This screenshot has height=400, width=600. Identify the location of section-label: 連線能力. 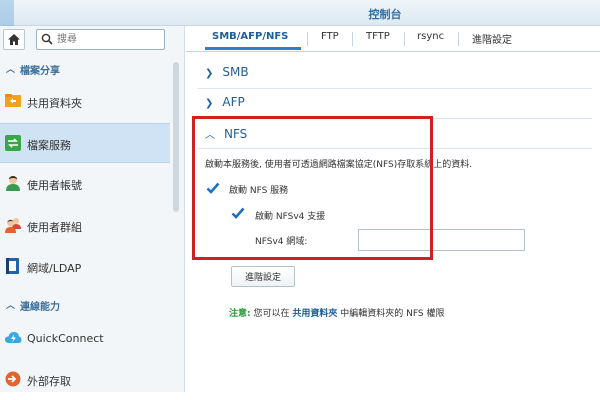
(40, 307).